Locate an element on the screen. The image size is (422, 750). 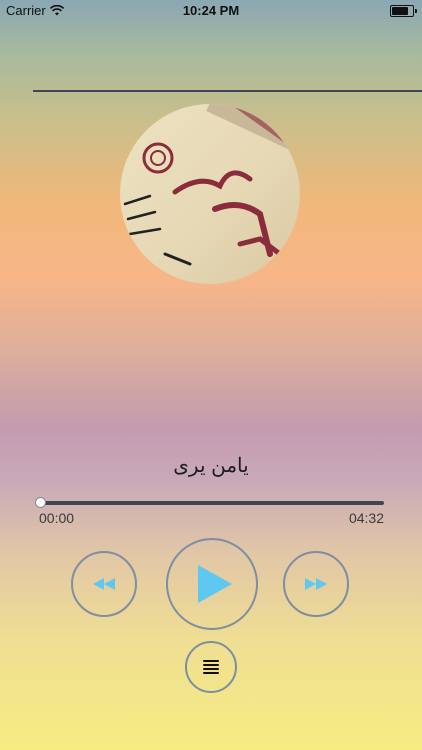
album-art is located at coordinates (210, 194).